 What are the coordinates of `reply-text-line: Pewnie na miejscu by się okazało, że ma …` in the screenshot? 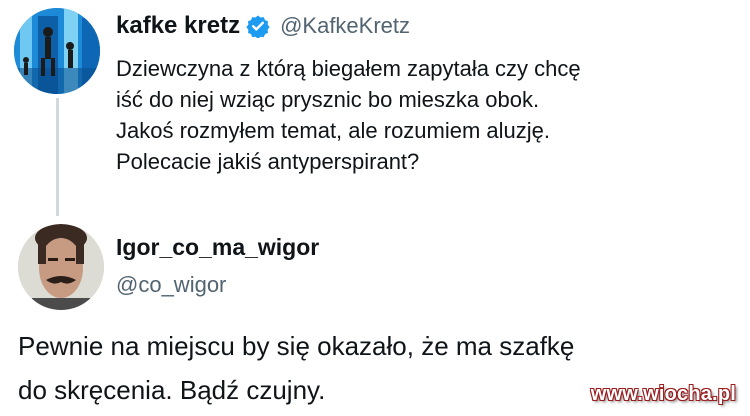 It's located at (296, 346).